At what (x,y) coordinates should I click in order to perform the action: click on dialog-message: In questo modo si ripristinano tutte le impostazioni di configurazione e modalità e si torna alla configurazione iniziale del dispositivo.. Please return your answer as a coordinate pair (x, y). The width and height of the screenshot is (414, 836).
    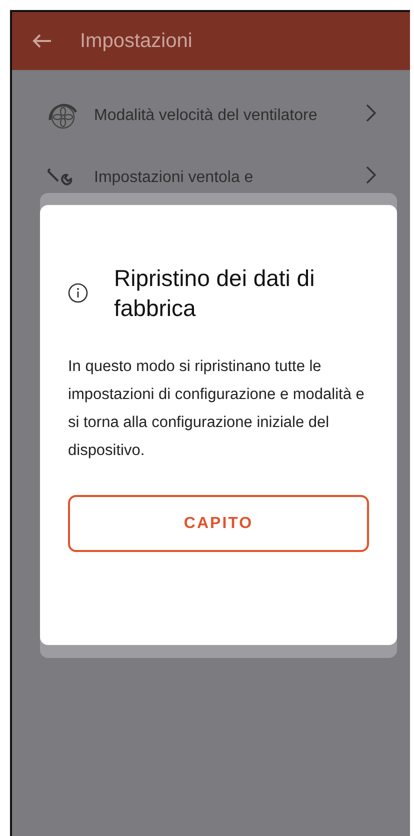
    Looking at the image, I should click on (217, 409).